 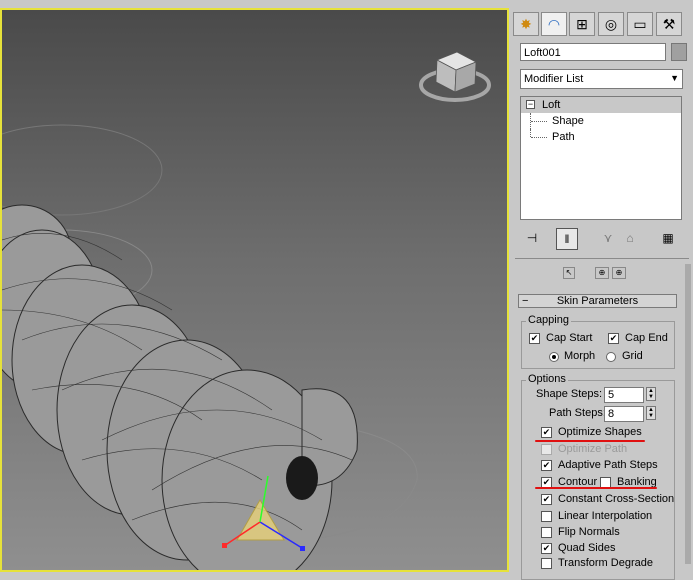 What do you see at coordinates (547, 379) in the screenshot?
I see `options-title: Options` at bounding box center [547, 379].